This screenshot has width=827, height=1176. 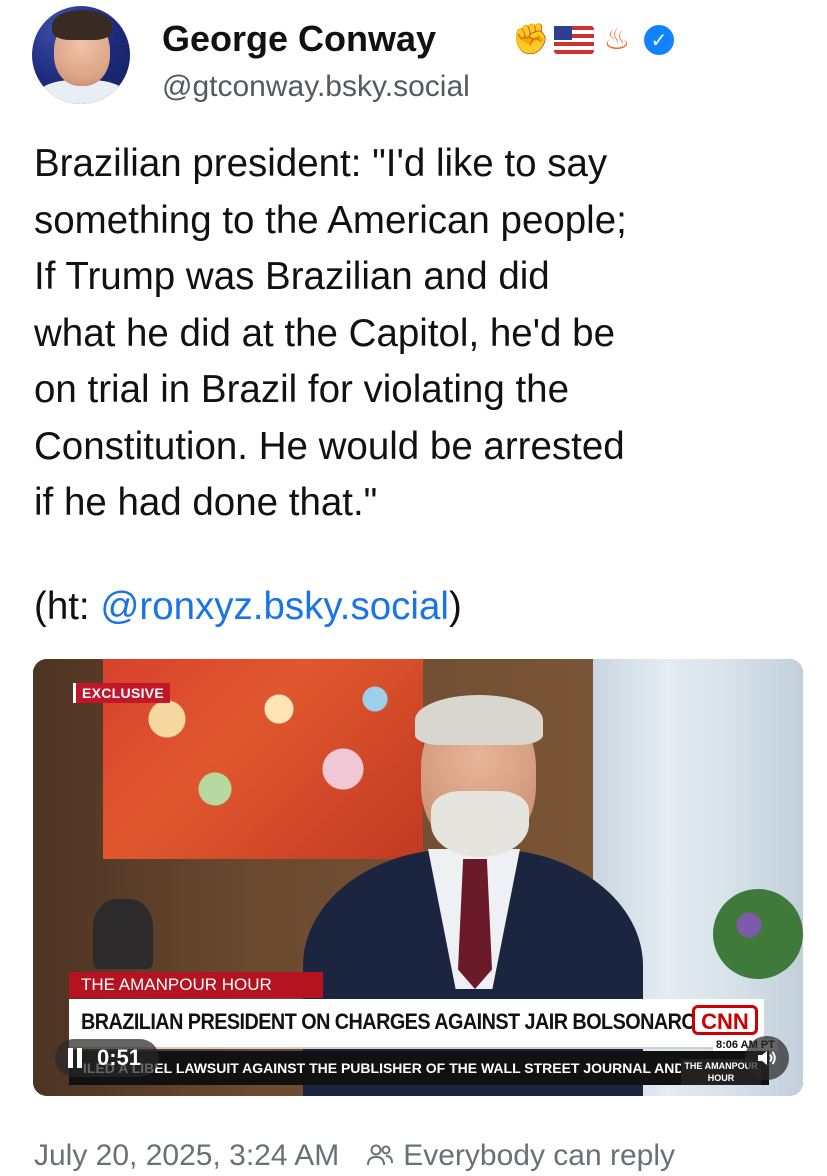 I want to click on author-handle: @gtconway.bsky.social, so click(x=316, y=87).